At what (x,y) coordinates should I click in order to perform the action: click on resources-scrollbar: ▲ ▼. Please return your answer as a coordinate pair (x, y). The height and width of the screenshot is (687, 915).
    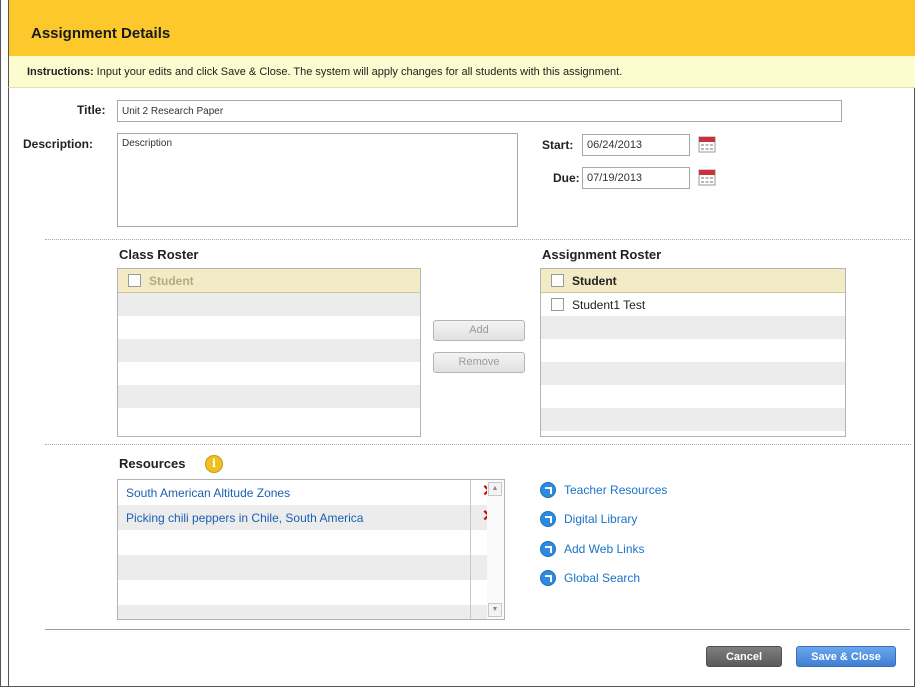
    Looking at the image, I should click on (495, 549).